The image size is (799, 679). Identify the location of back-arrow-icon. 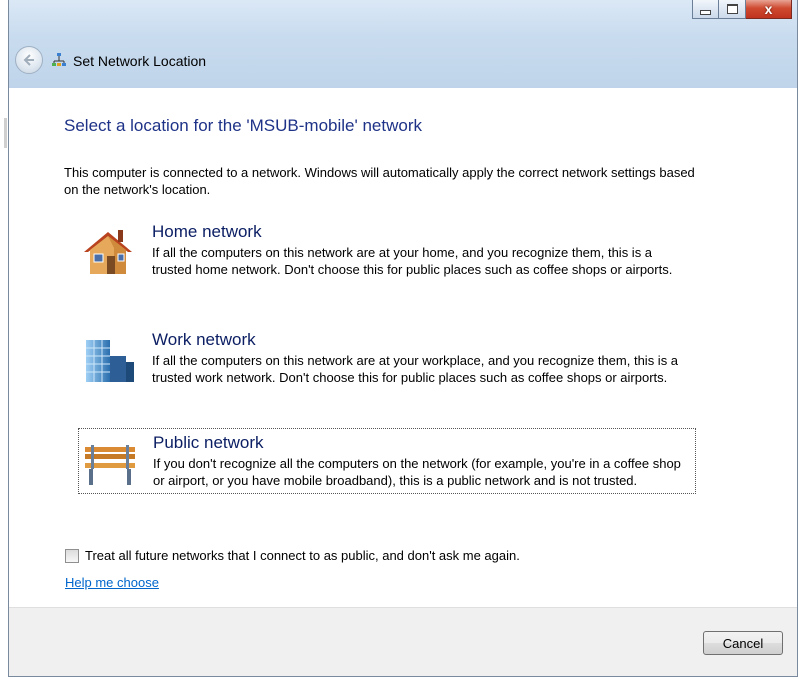
(28, 60).